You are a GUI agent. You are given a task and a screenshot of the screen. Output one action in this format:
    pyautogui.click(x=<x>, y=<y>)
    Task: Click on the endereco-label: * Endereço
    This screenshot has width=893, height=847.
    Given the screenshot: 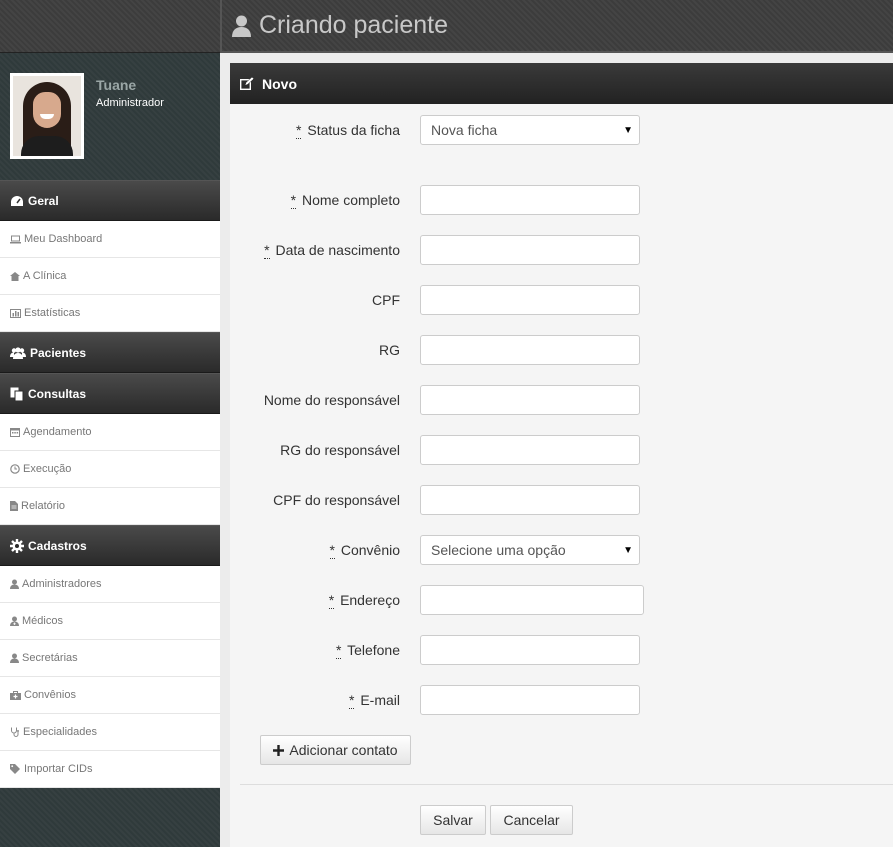 What is the action you would take?
    pyautogui.click(x=315, y=600)
    